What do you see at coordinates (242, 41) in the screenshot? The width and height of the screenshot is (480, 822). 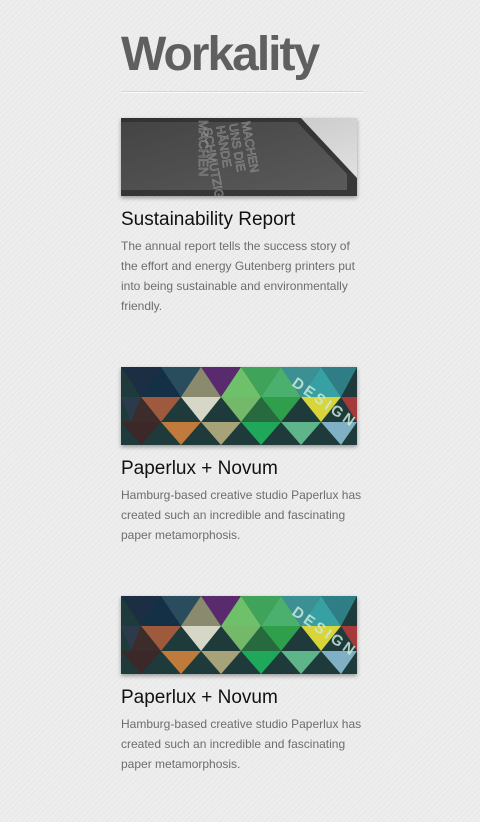 I see `site-title: Workality` at bounding box center [242, 41].